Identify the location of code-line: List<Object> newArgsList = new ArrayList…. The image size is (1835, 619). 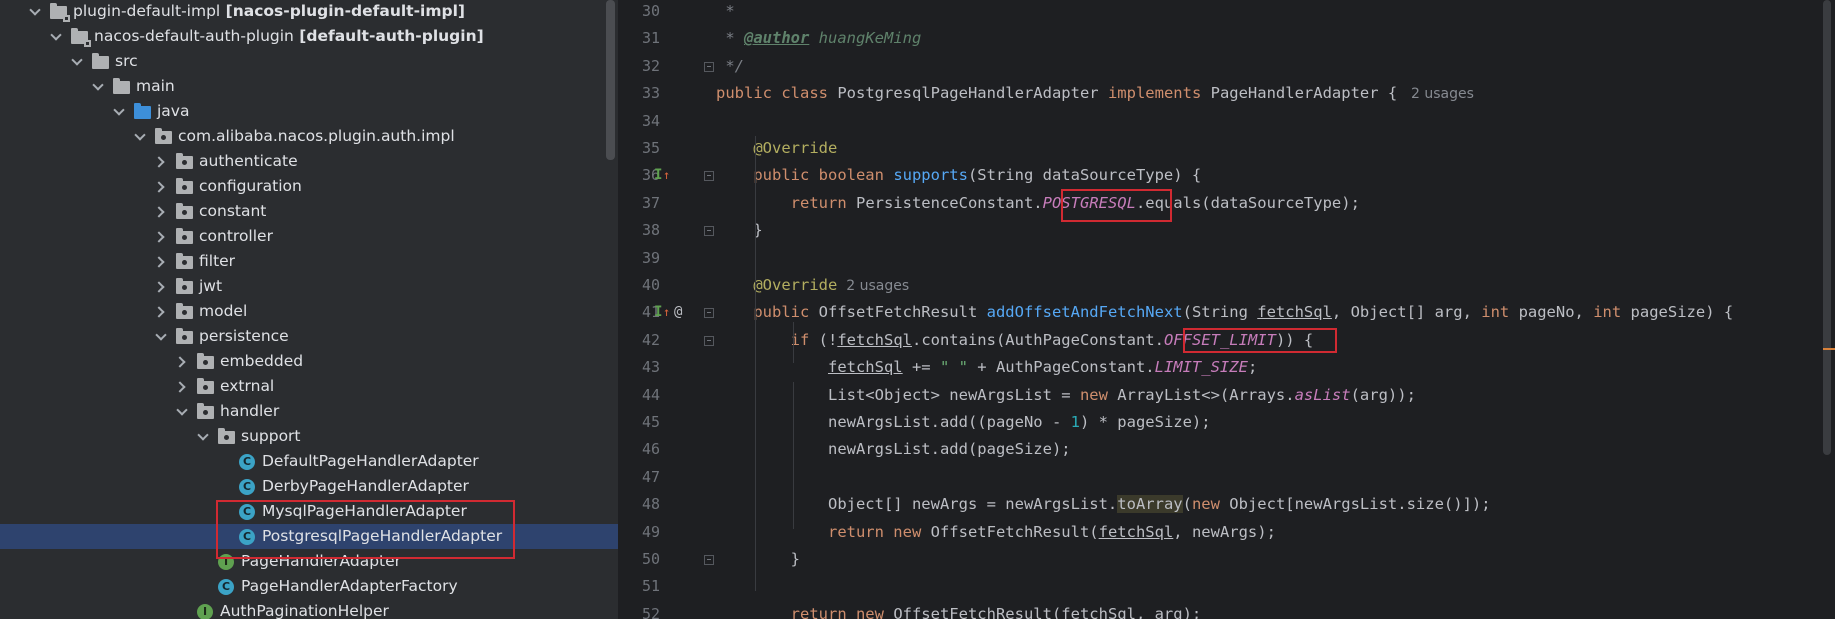
(1066, 395).